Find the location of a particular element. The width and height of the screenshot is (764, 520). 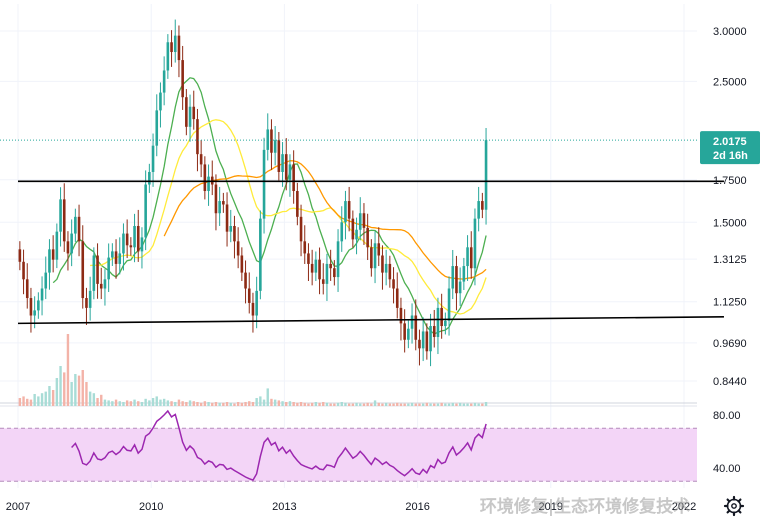

rsi-tick-label: 40.00 is located at coordinates (727, 469).